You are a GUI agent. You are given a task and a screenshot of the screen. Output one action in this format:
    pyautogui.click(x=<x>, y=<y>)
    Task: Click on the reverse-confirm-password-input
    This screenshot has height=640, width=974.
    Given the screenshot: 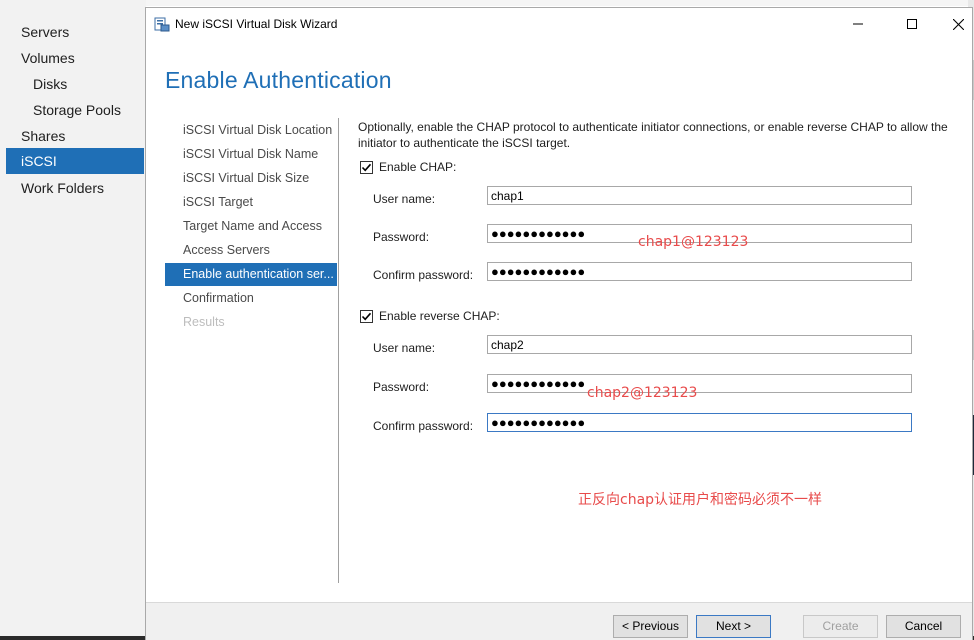 What is the action you would take?
    pyautogui.click(x=699, y=422)
    